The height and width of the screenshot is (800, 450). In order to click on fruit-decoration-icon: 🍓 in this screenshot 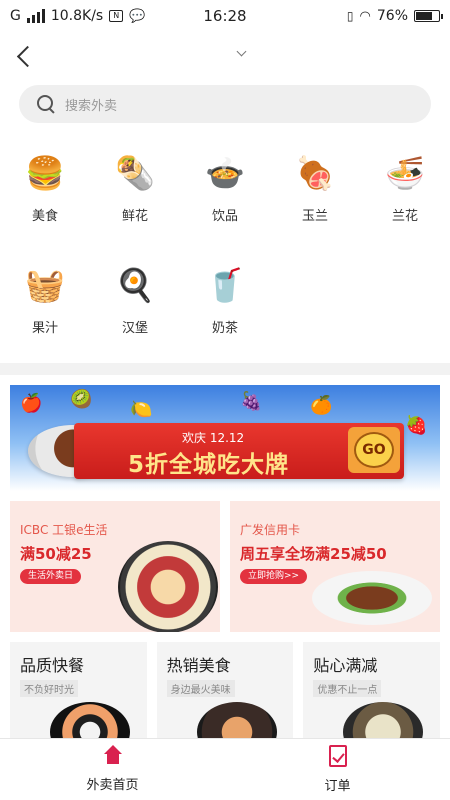, I will do `click(416, 425)`.